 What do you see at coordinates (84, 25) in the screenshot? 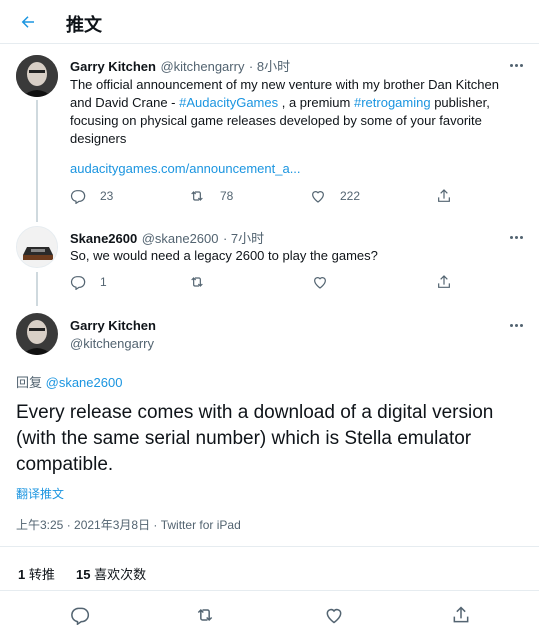
I see `page-title: 推文` at bounding box center [84, 25].